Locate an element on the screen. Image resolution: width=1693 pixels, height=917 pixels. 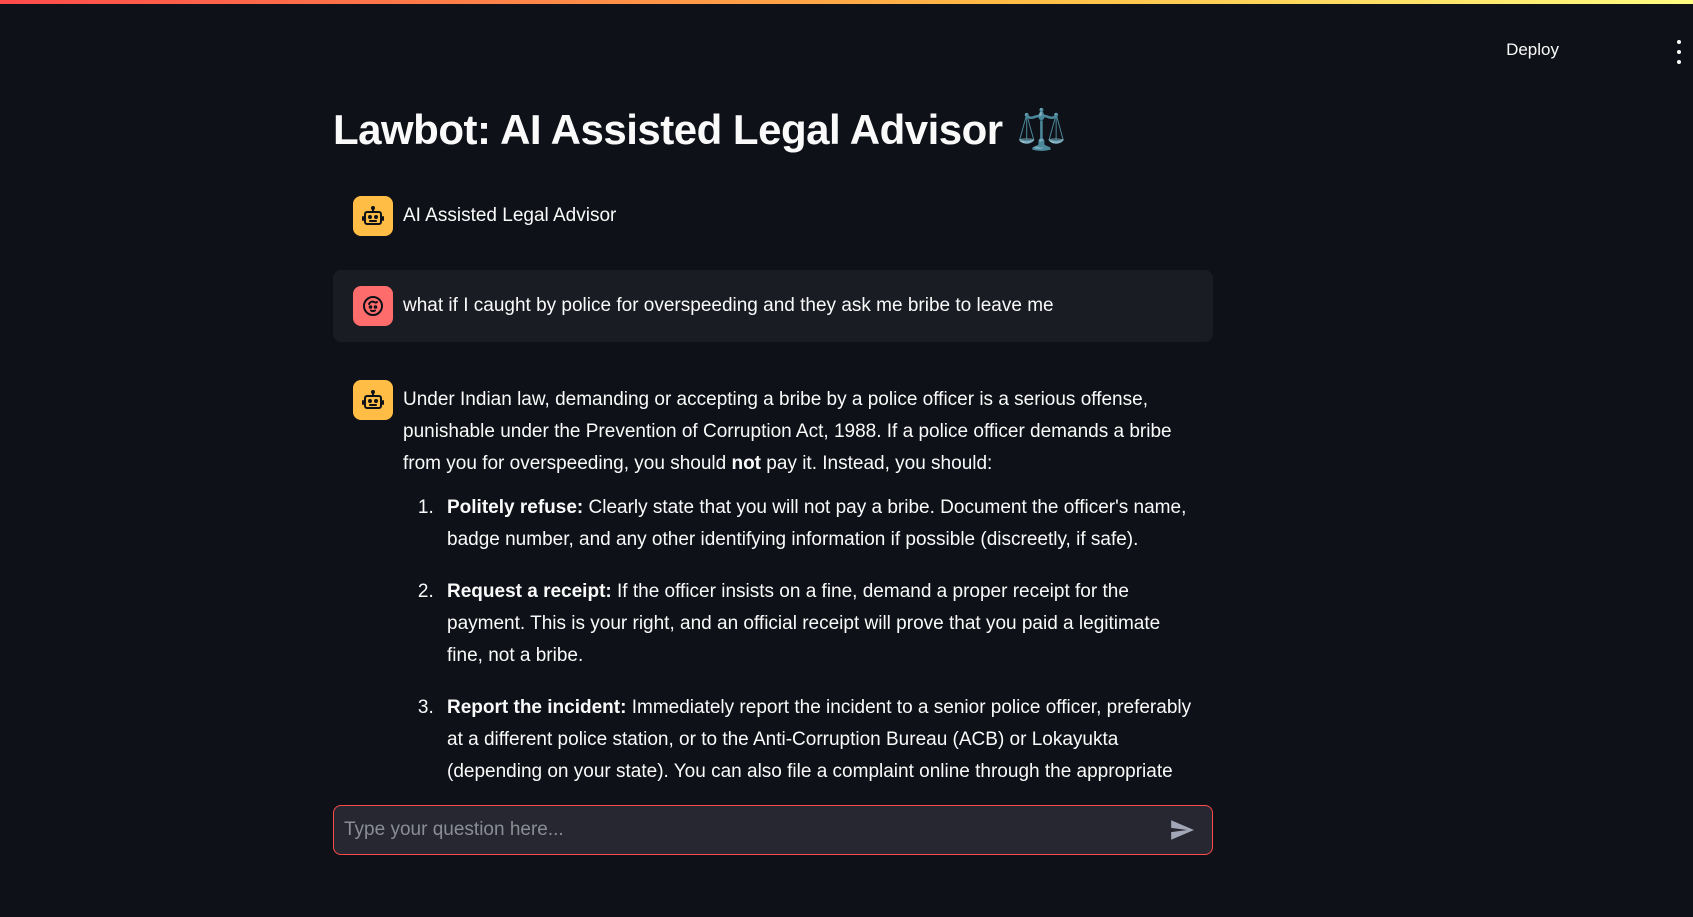
message-text: AI Assisted Legal Advisor is located at coordinates (510, 215).